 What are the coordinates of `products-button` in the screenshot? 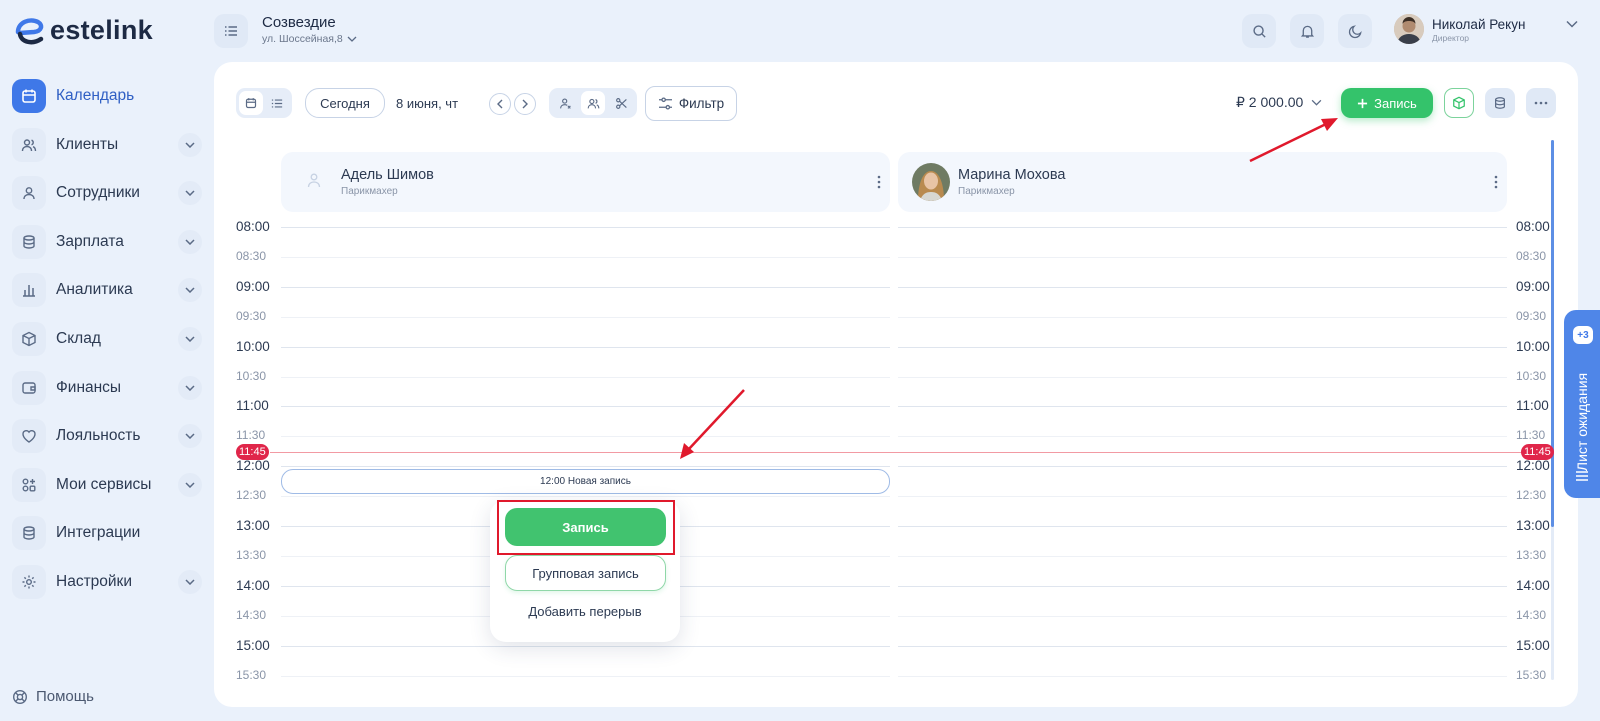 It's located at (1459, 103).